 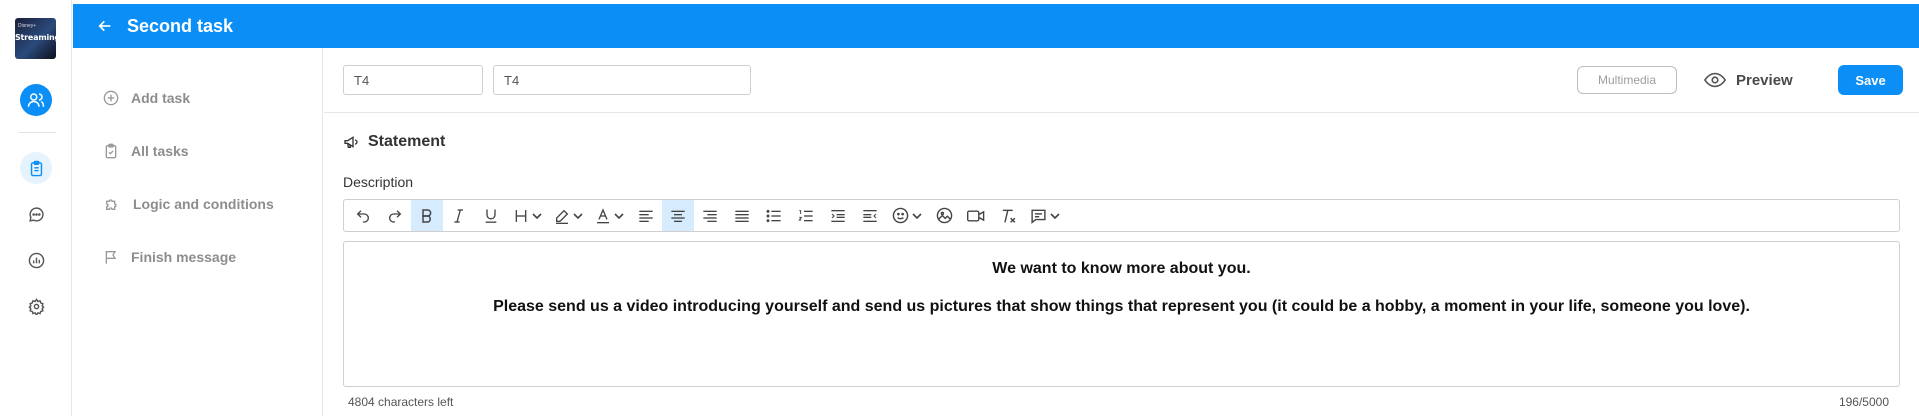 What do you see at coordinates (36, 260) in the screenshot?
I see `chart-icon` at bounding box center [36, 260].